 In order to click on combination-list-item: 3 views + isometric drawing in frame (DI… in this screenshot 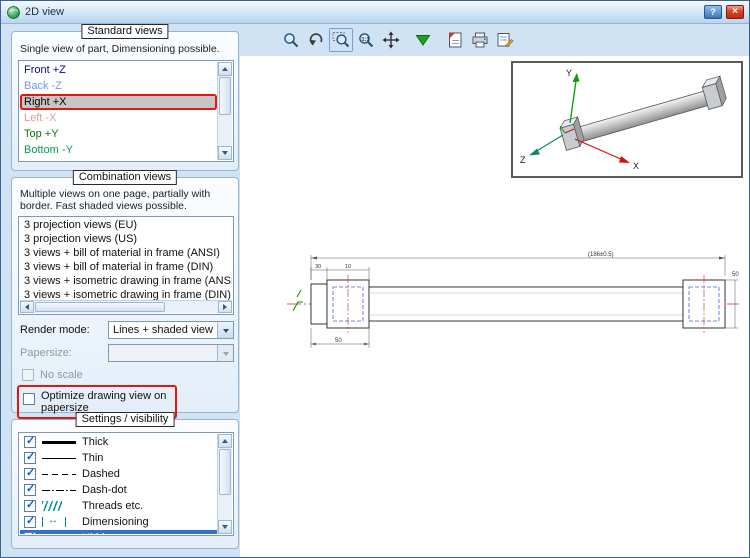, I will do `click(126, 294)`.